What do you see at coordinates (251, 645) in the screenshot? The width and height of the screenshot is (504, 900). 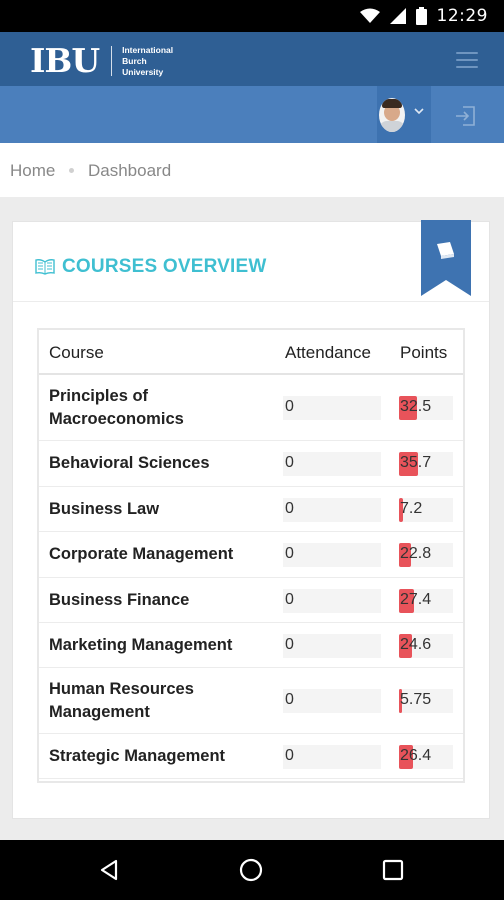 I see `table-row: Marketing Management 0 24.6` at bounding box center [251, 645].